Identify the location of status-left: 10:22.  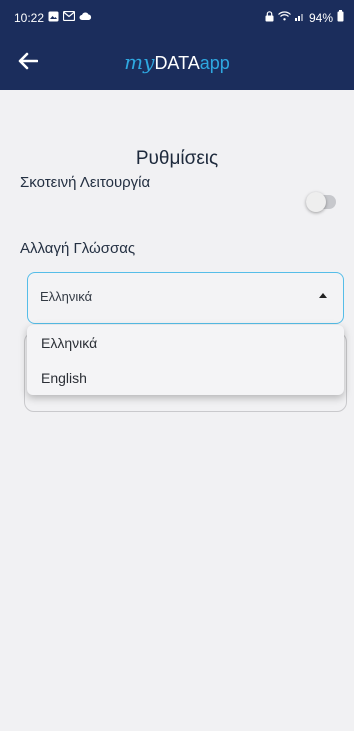
(53, 18).